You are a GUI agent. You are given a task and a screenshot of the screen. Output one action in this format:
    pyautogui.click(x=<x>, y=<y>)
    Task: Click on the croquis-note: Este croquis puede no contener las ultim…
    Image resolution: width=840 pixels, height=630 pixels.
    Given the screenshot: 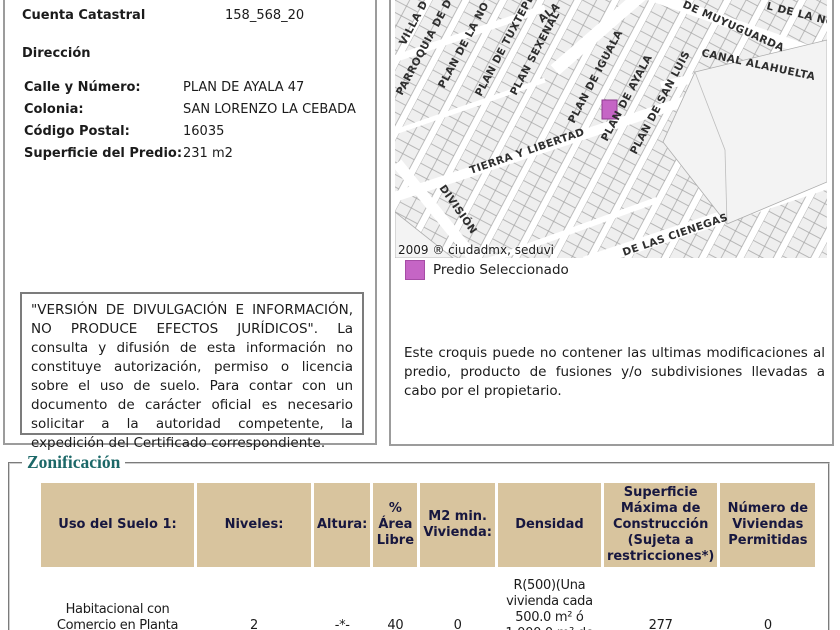 What is the action you would take?
    pyautogui.click(x=614, y=372)
    